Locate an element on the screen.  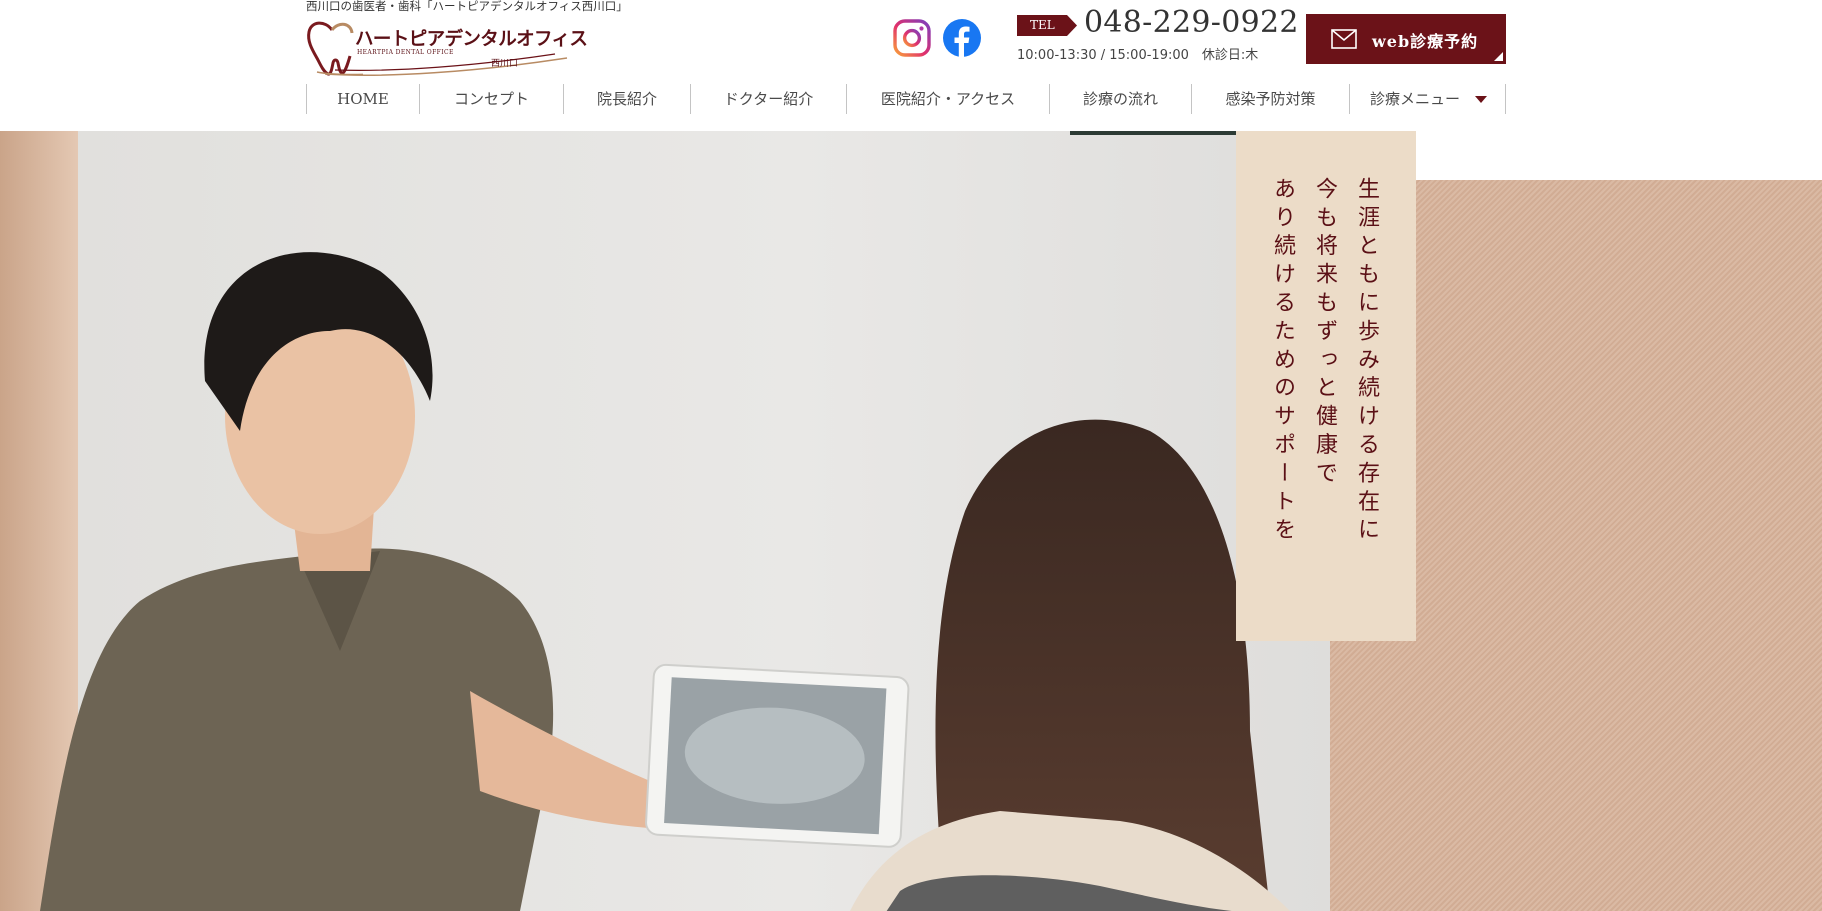
web-reservation-button: web診療予約 is located at coordinates (1406, 39).